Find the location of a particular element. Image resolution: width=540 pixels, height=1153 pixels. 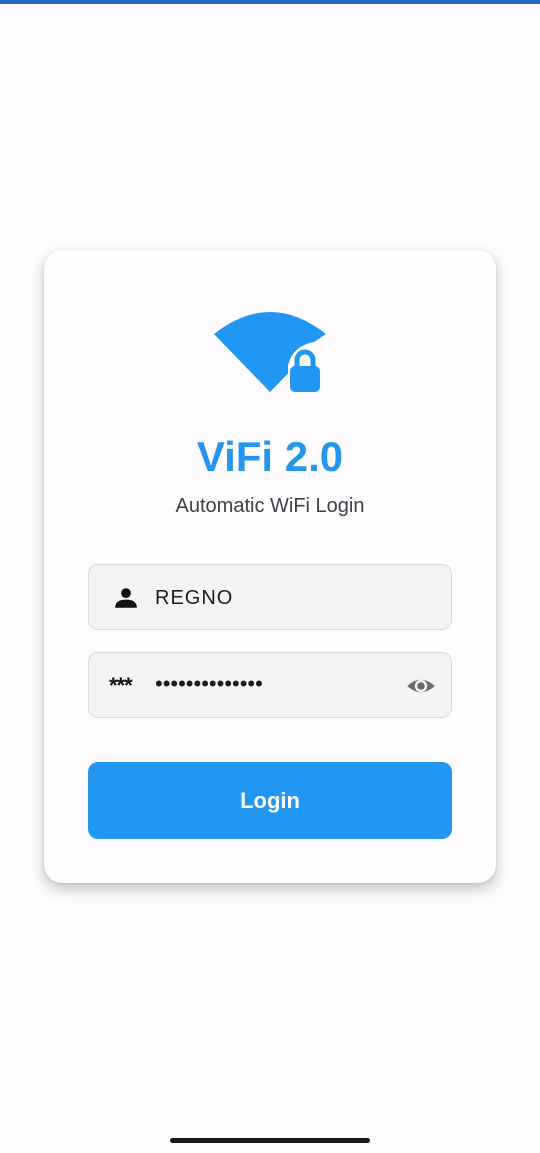

person-icon is located at coordinates (126, 598).